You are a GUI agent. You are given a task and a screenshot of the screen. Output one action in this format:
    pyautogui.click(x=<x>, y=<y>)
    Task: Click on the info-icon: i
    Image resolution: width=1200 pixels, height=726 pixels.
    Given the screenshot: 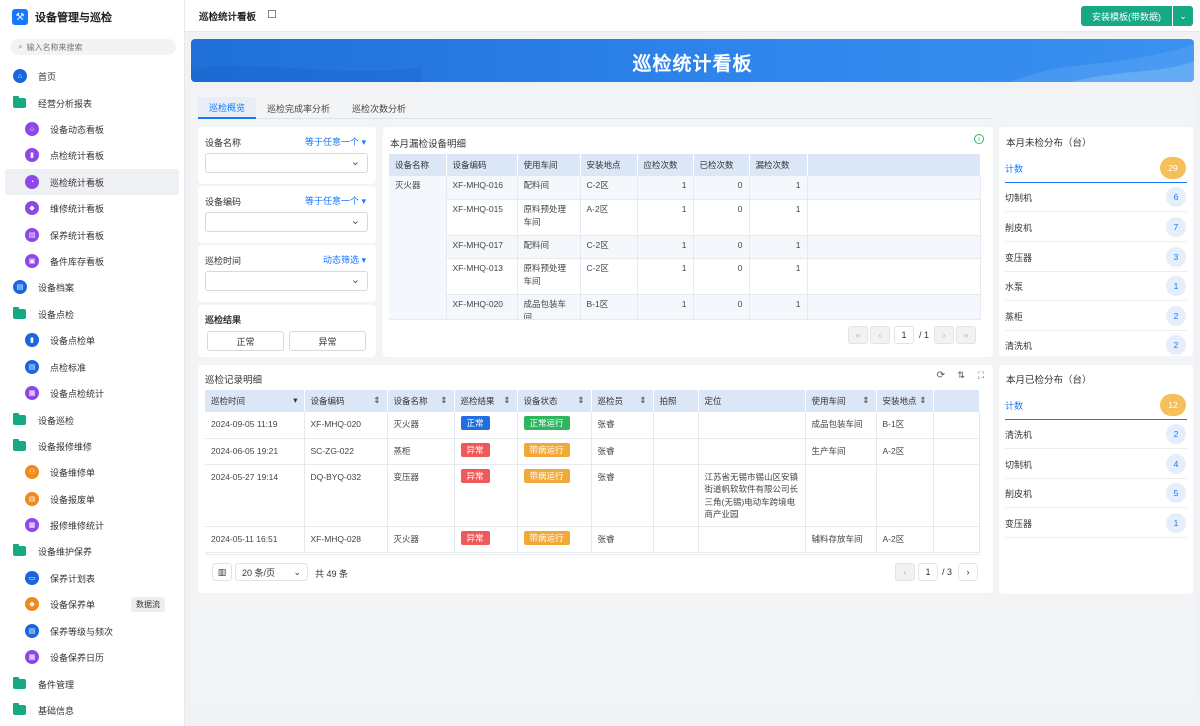 What is the action you would take?
    pyautogui.click(x=979, y=139)
    